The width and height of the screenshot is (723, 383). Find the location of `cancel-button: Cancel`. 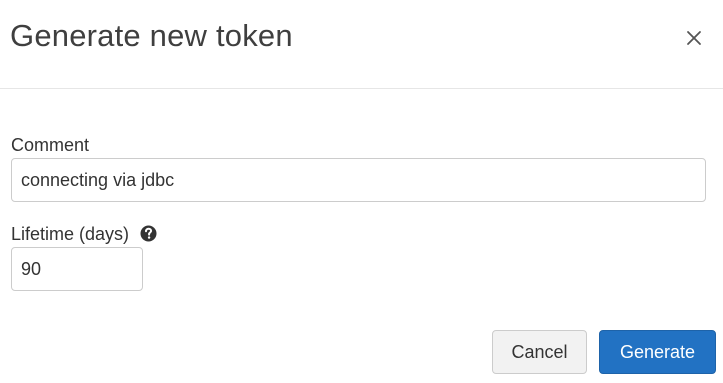

cancel-button: Cancel is located at coordinates (539, 352).